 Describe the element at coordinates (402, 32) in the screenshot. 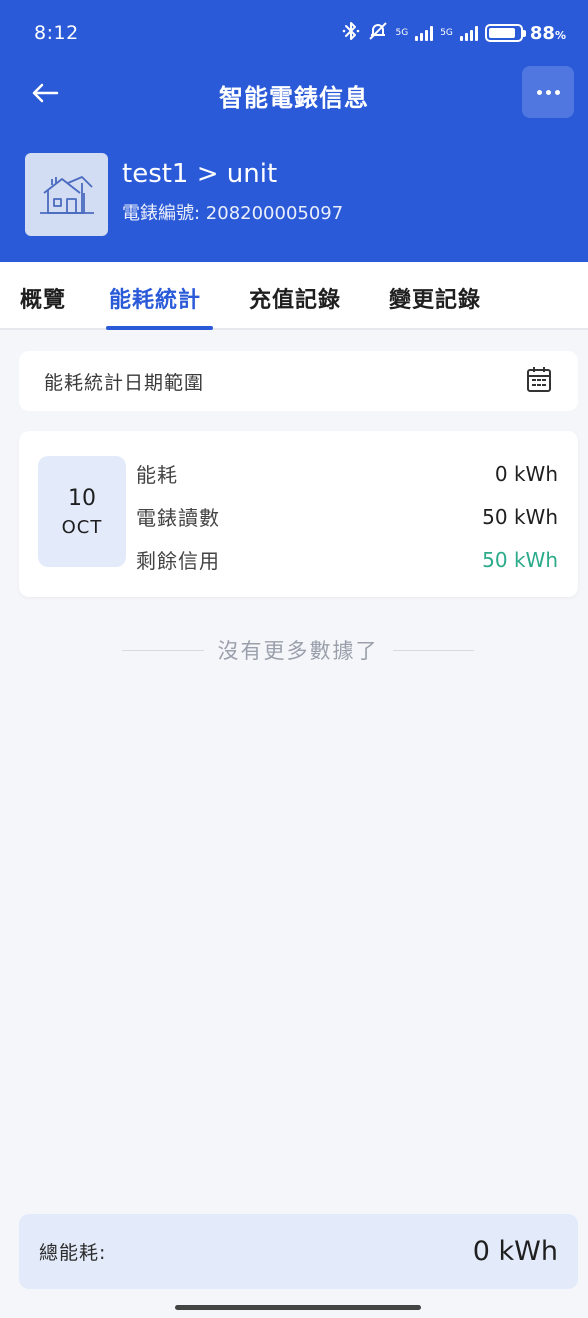

I see `network-type-1: 5G` at that location.